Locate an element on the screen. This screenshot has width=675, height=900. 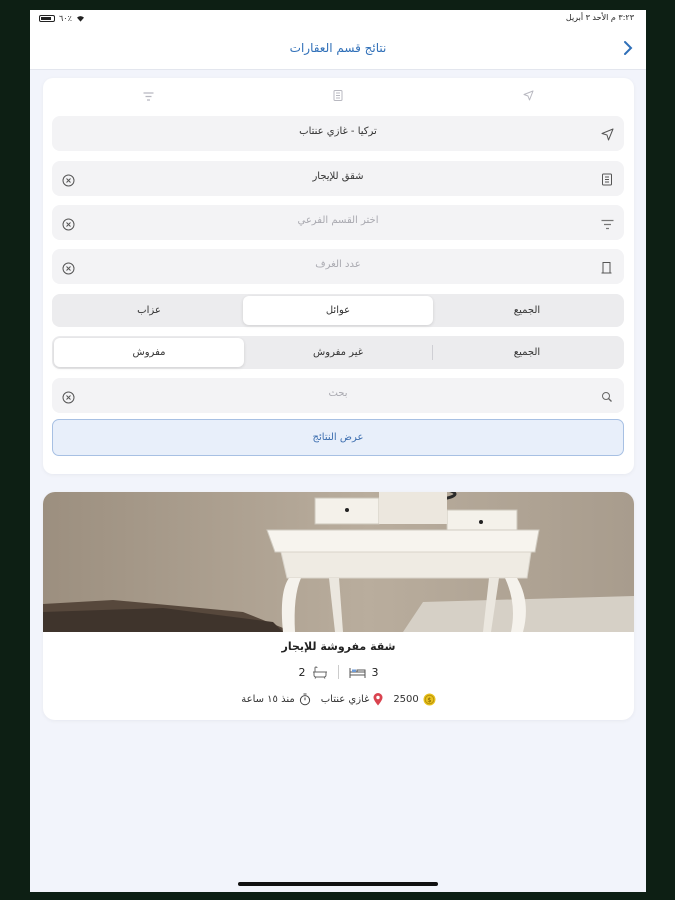
segment-furnish-all: الجميع is located at coordinates (527, 352).